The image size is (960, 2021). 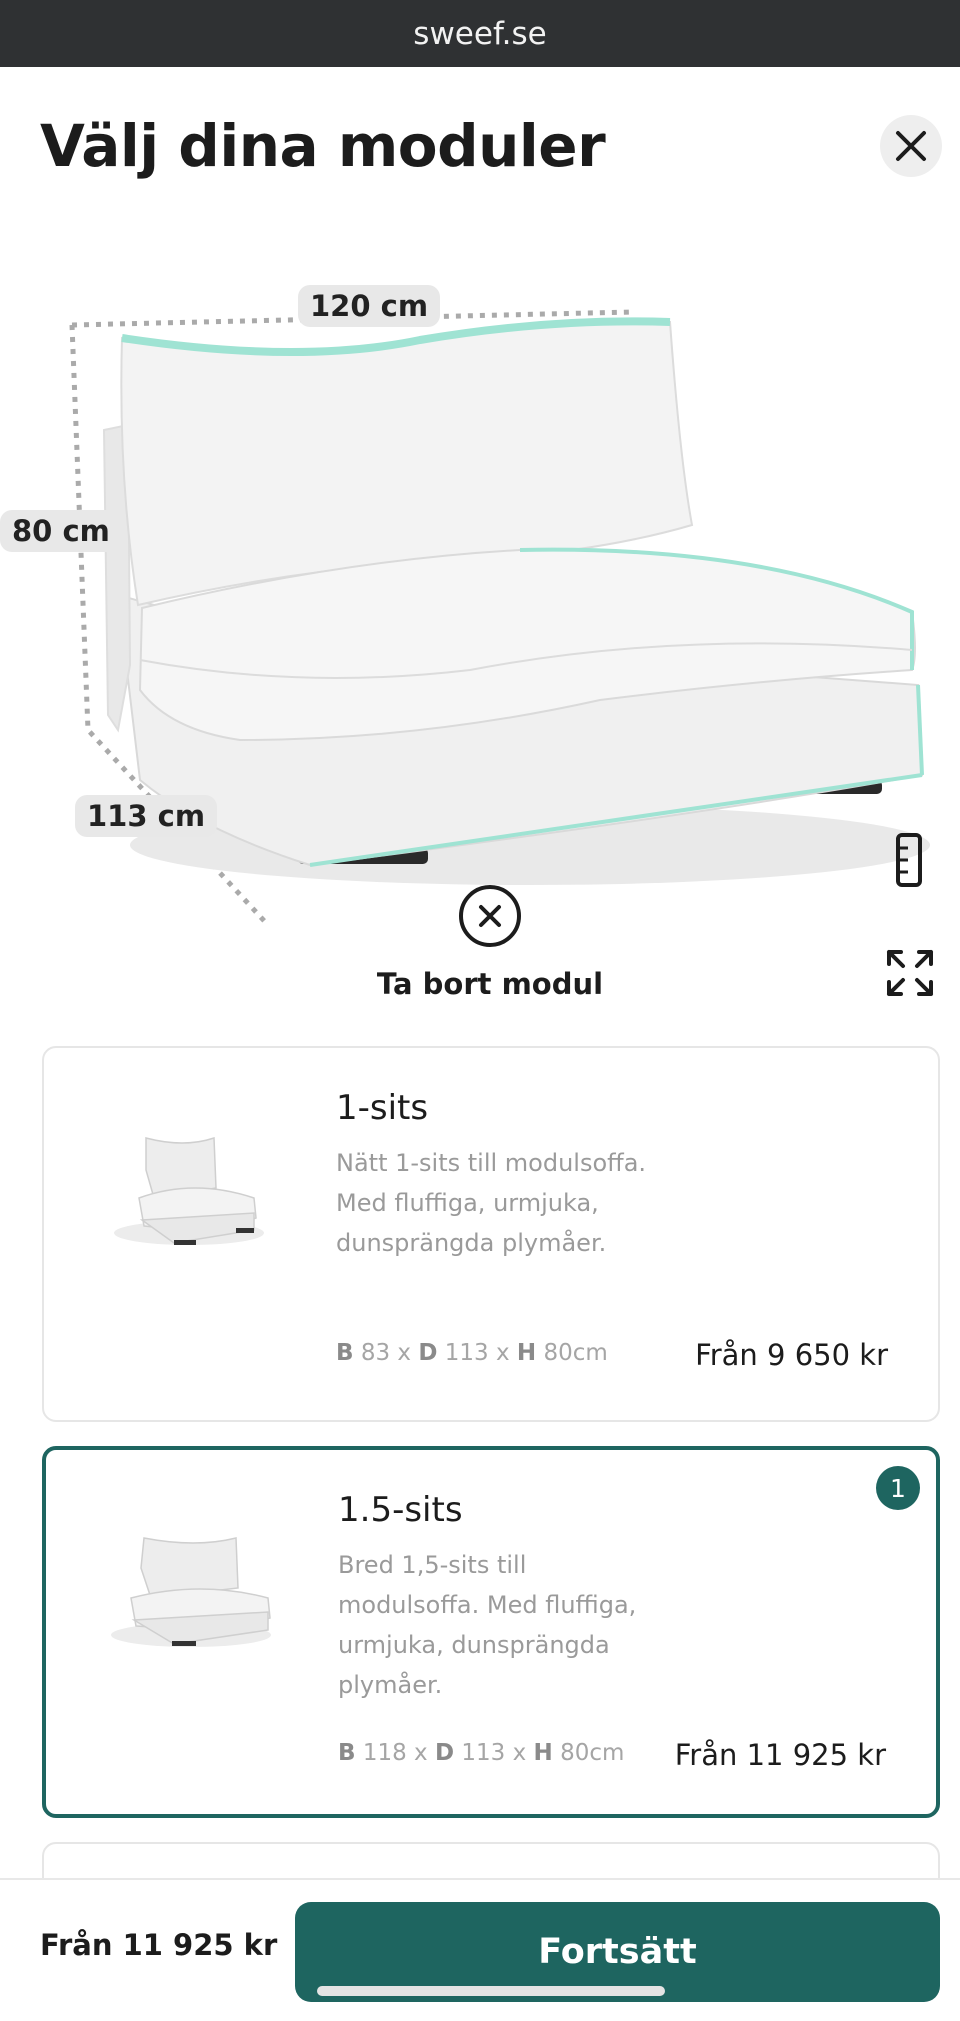 What do you see at coordinates (400, 1510) in the screenshot?
I see `module-name: 1.5-sits` at bounding box center [400, 1510].